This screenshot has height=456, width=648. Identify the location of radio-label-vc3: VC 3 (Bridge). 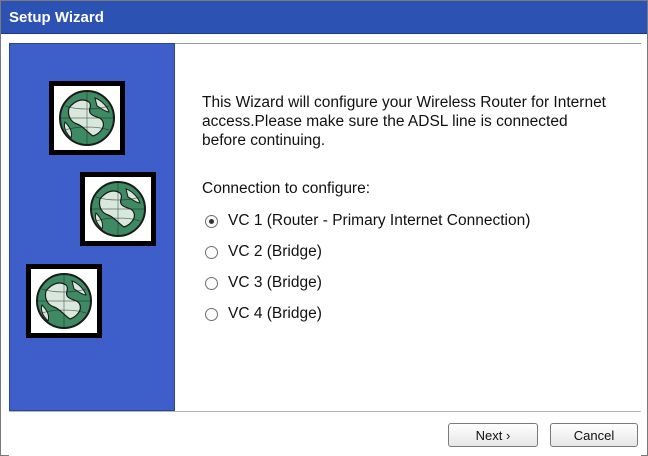
(275, 283).